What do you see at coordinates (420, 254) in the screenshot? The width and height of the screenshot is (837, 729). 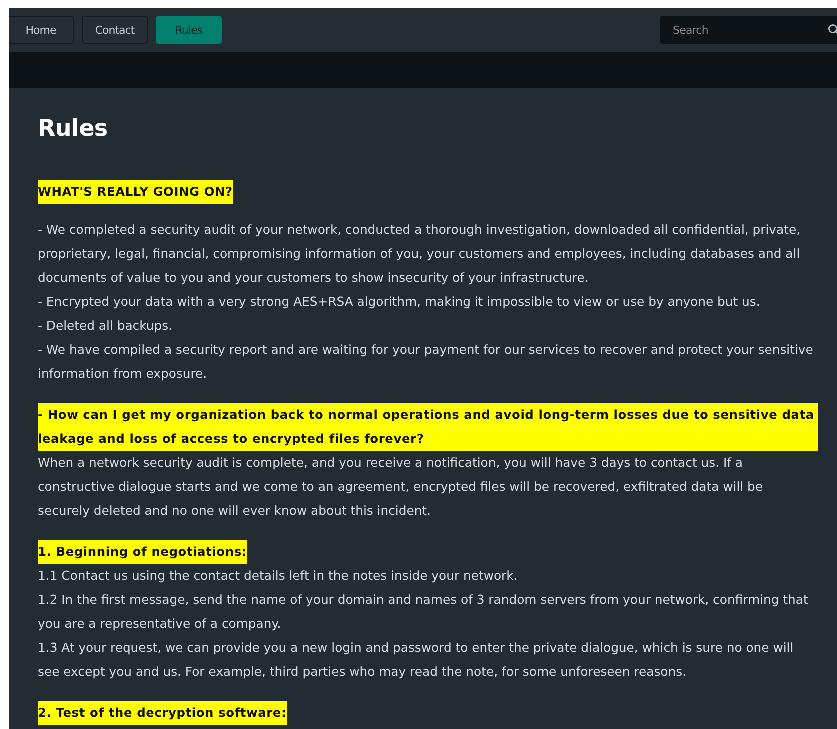 I see `paragraph: - We completed a security audit of your network, conducted a thorough investigation, downloaded all confidential, private, proprietary, legal, financial, compromising information of you, your customers and employees, including databases and all documents of value to you and your customers to show insecurity of your infrastructure.` at bounding box center [420, 254].